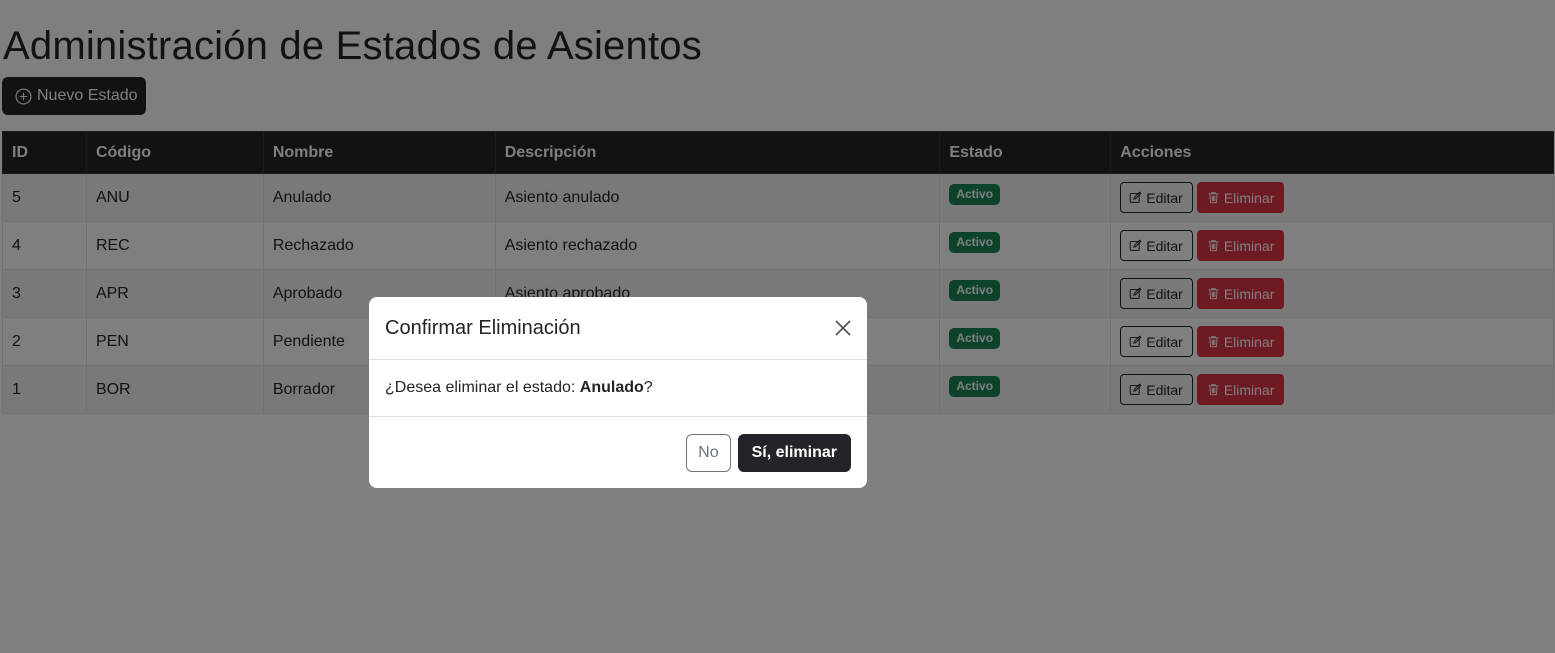 This screenshot has width=1555, height=653. What do you see at coordinates (618, 328) in the screenshot?
I see `modal-header: Confirmar Eliminación` at bounding box center [618, 328].